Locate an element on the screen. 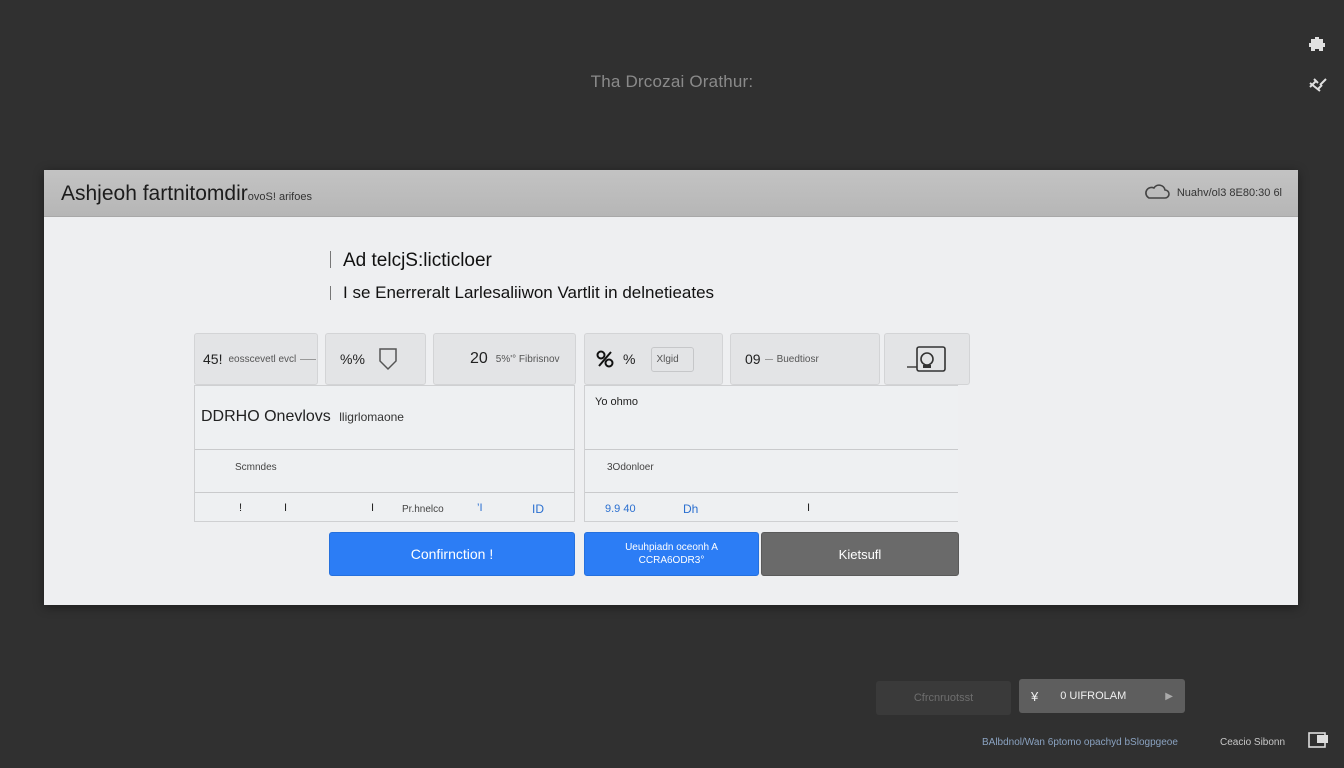 This screenshot has height=768, width=1344. footer-cell: ’I is located at coordinates (480, 508).